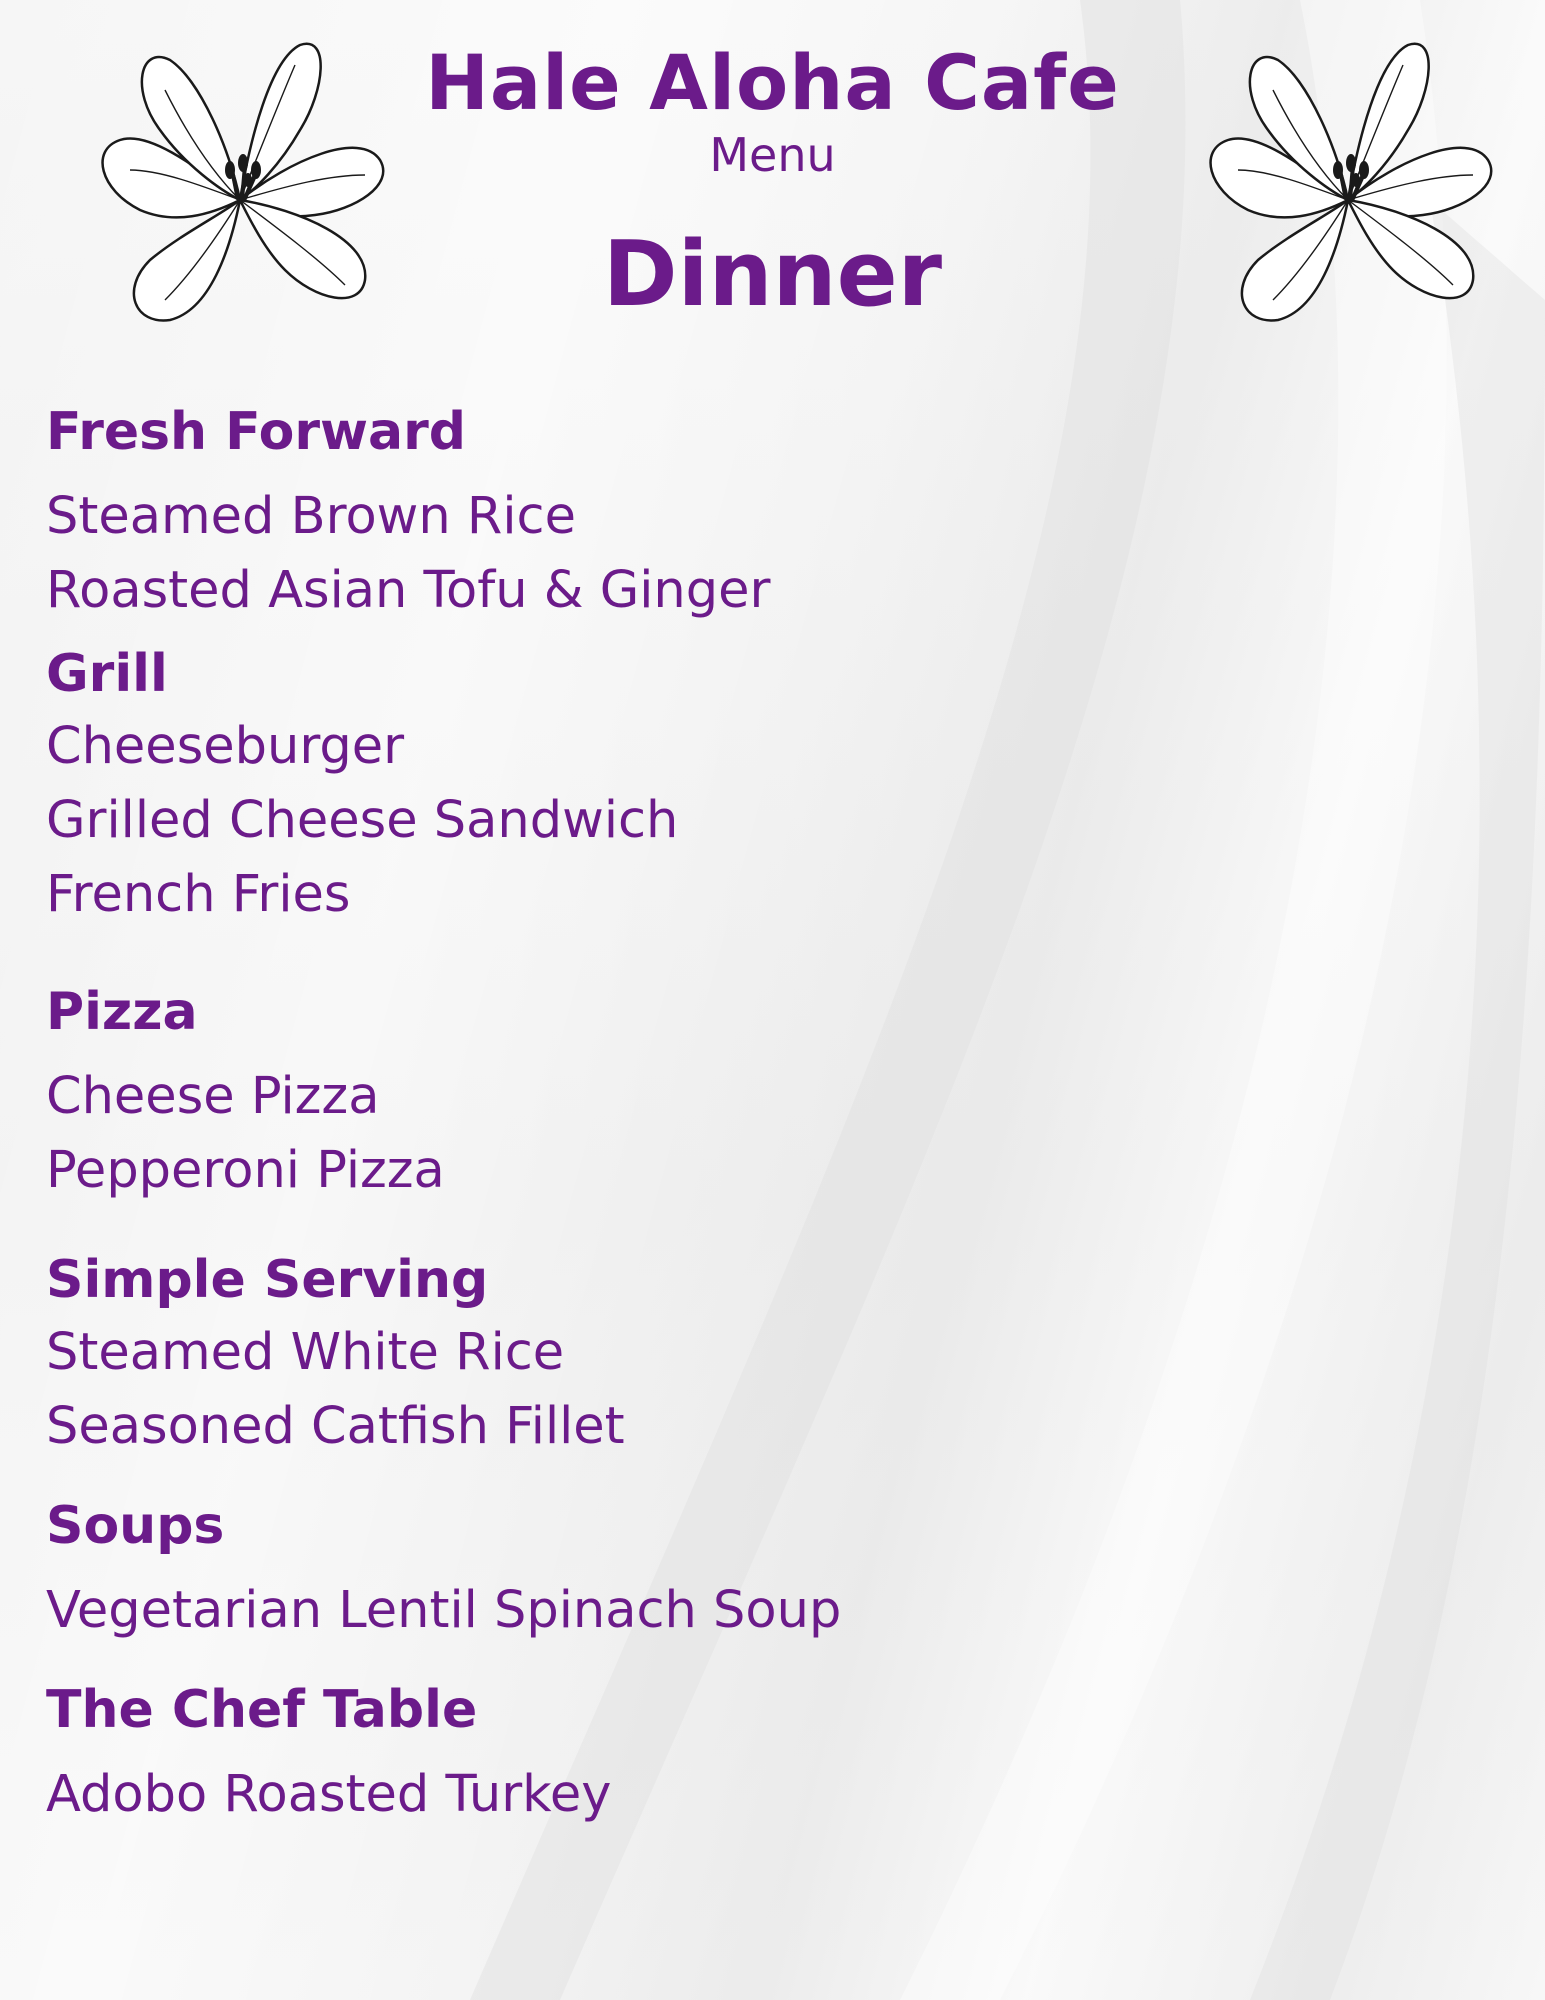  What do you see at coordinates (107, 674) in the screenshot?
I see `section-title: Grill` at bounding box center [107, 674].